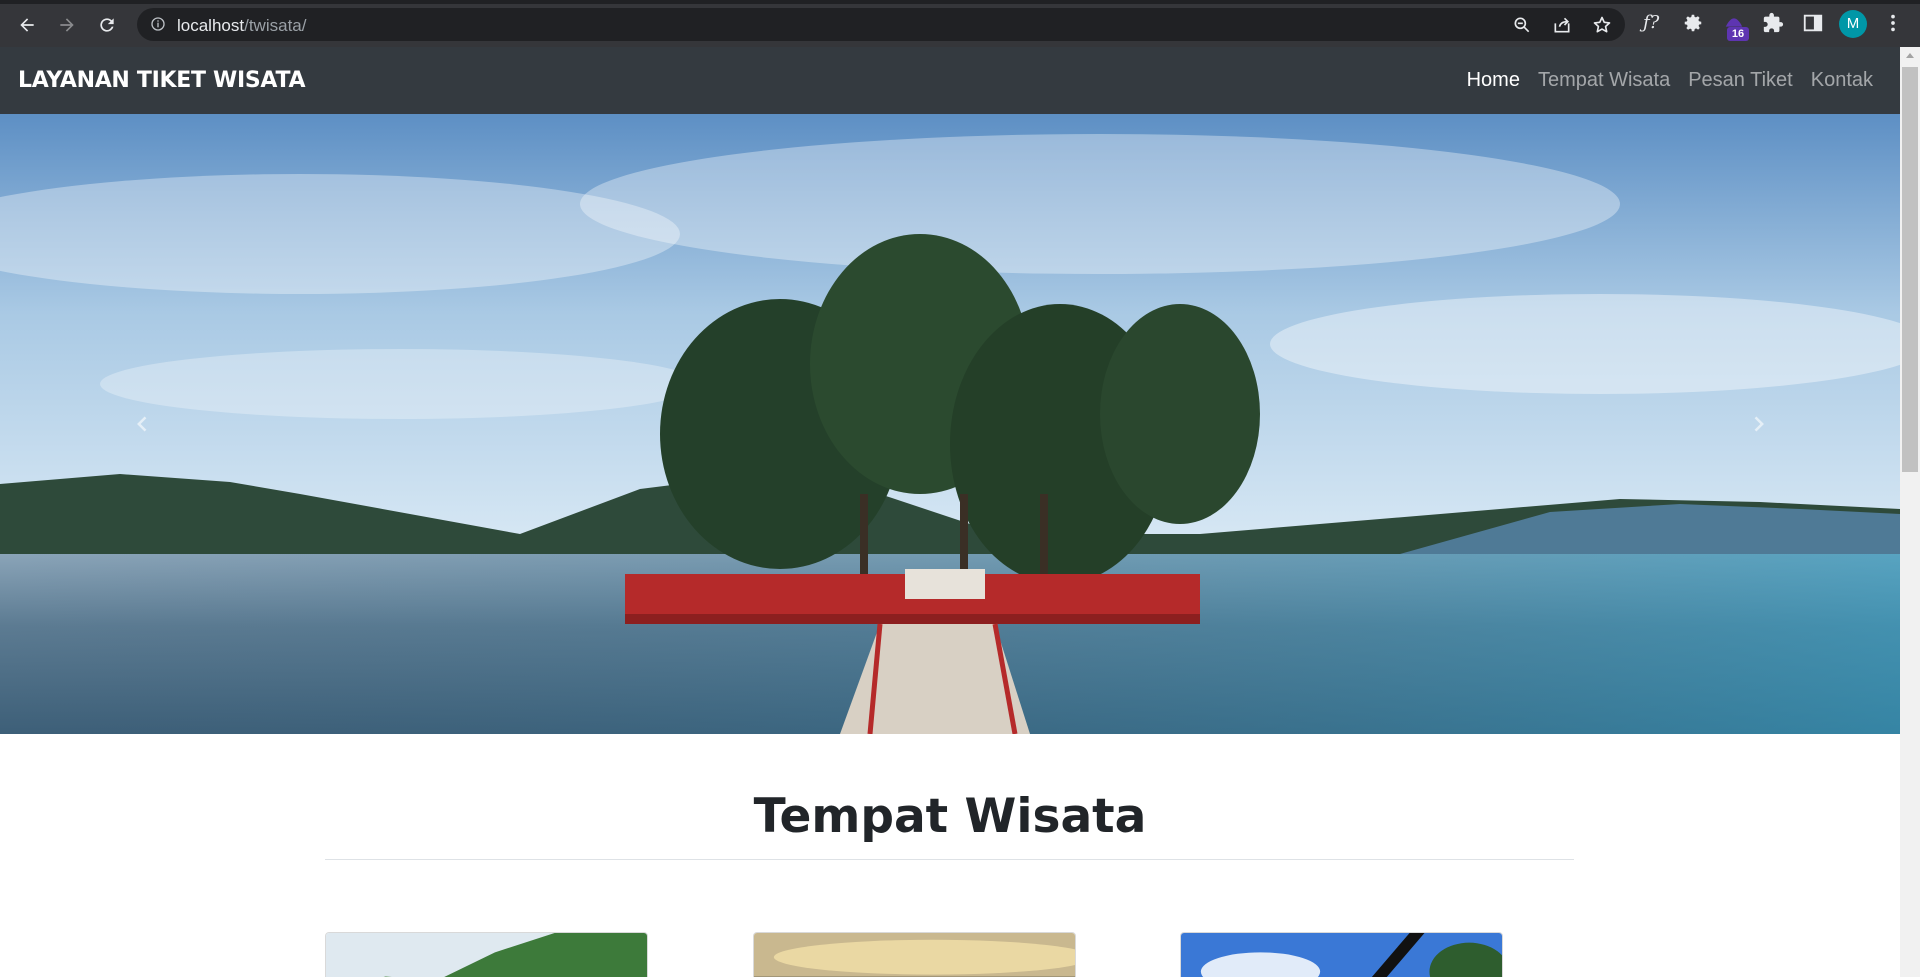  What do you see at coordinates (1910, 55) in the screenshot?
I see `scroll-up-arrow-icon` at bounding box center [1910, 55].